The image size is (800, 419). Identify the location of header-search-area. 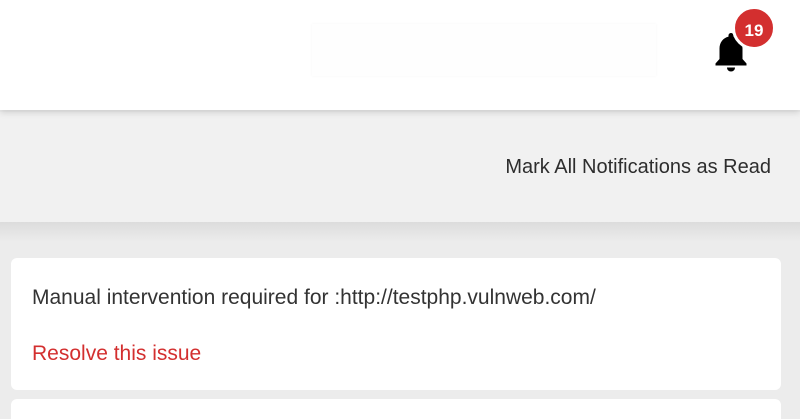
(484, 50).